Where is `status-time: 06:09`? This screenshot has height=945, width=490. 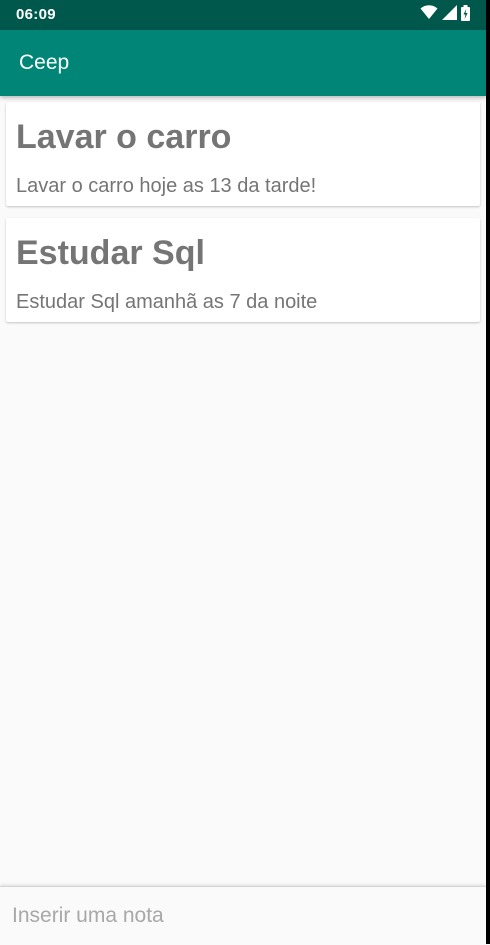
status-time: 06:09 is located at coordinates (36, 14).